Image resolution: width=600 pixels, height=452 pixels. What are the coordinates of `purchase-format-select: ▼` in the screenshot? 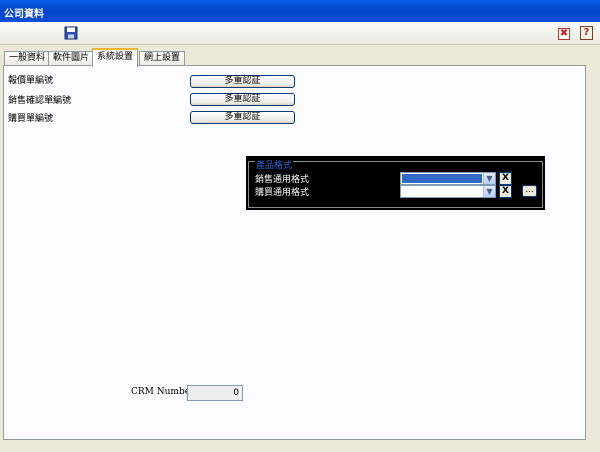 It's located at (448, 191).